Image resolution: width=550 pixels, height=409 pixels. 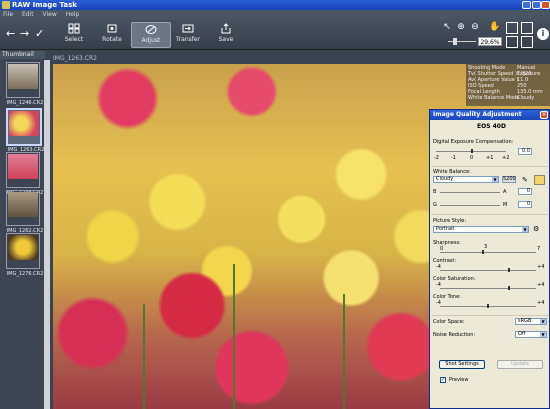 What do you see at coordinates (520, 364) in the screenshot?
I see `update-button: Update` at bounding box center [520, 364].